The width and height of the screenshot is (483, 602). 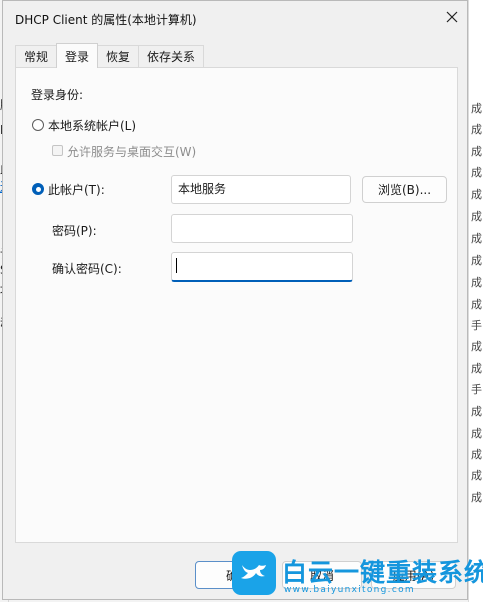 I want to click on tab-strip: 常规 登录 恢复 依存关系, so click(x=110, y=55).